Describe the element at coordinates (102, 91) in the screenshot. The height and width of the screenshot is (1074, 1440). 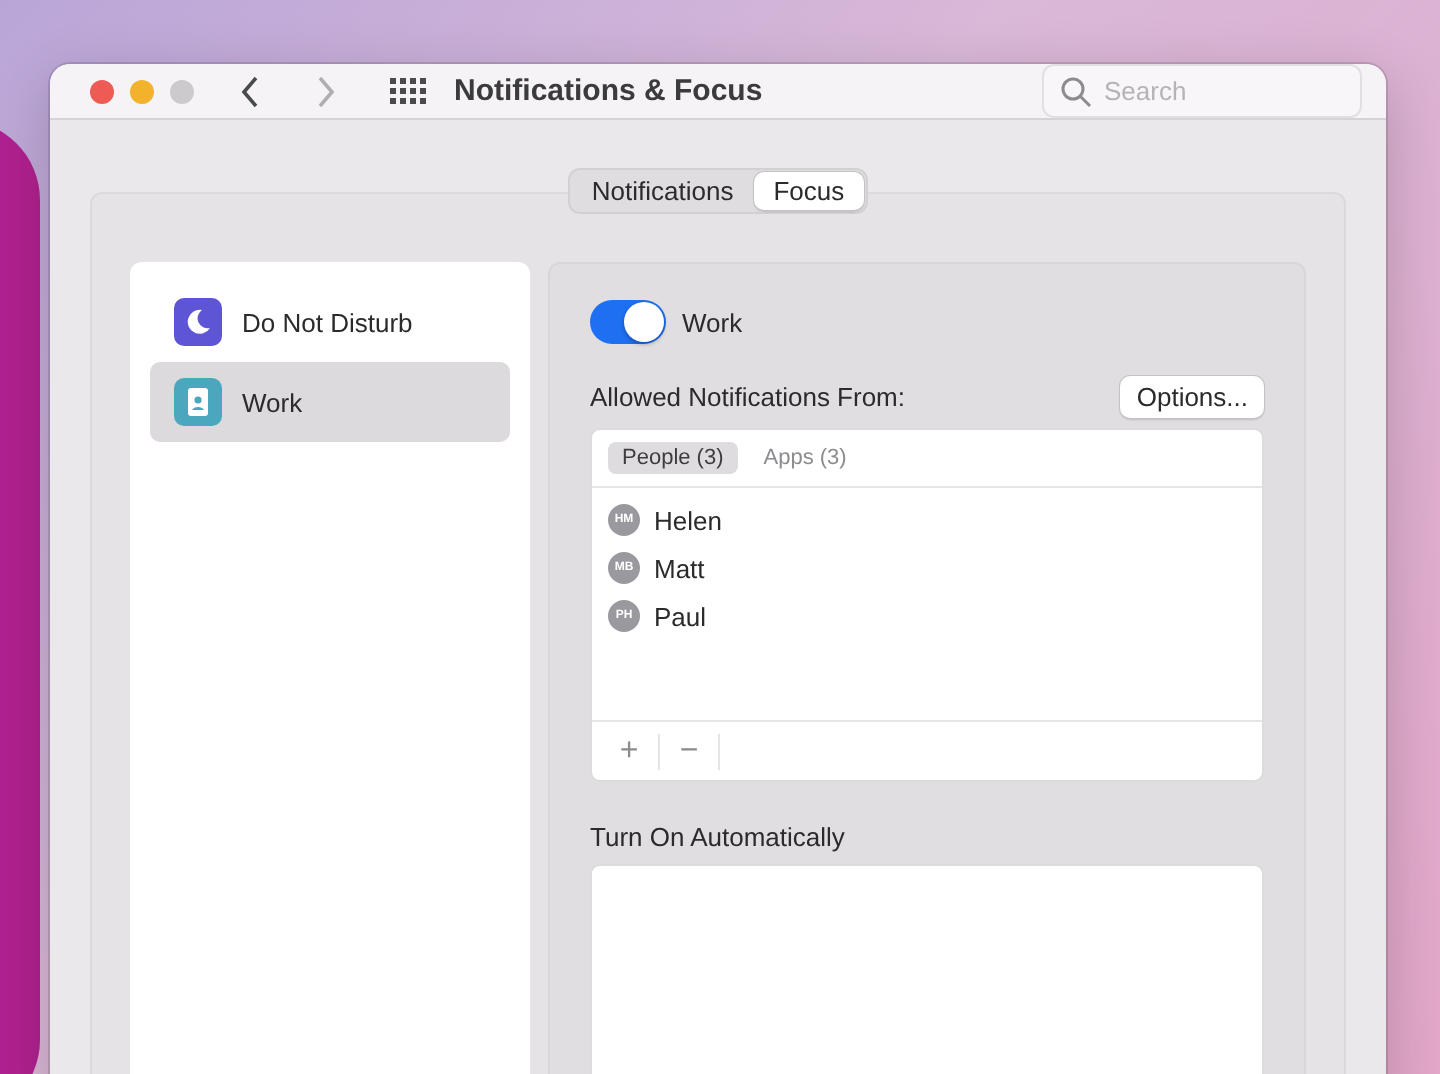
I see `close-button` at that location.